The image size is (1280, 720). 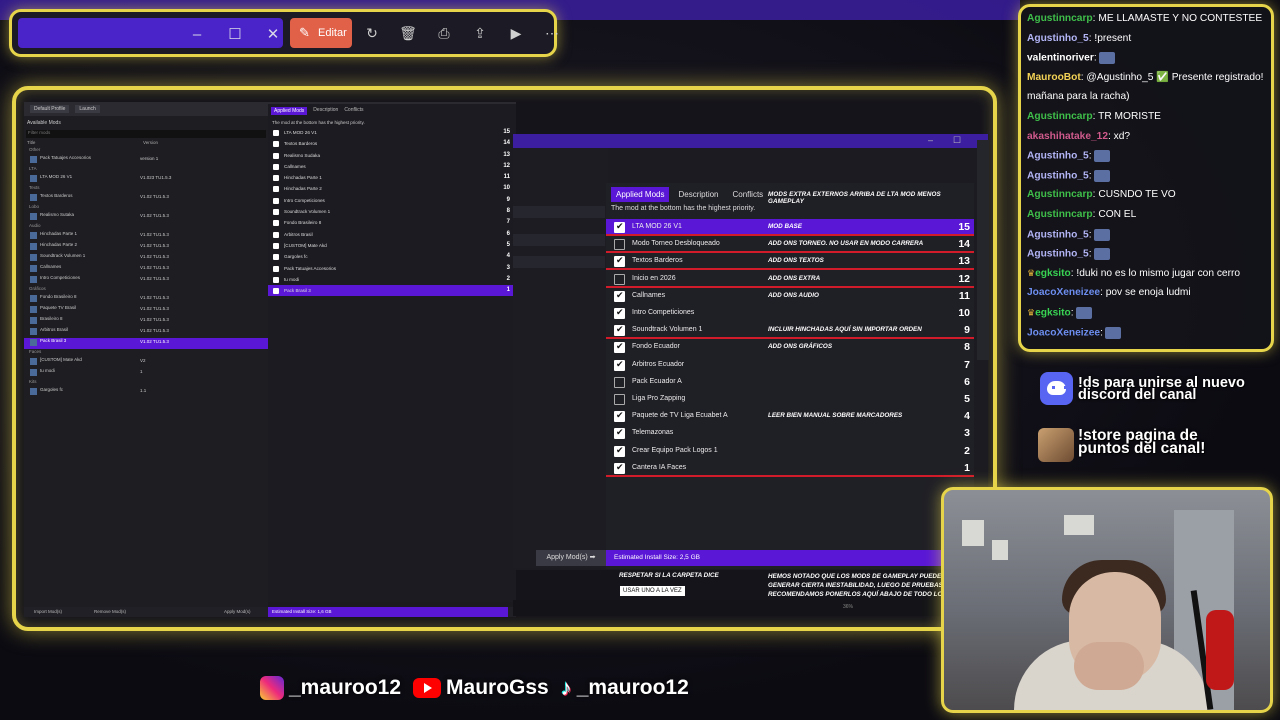 I want to click on share-icon: ⇪, so click(x=480, y=33).